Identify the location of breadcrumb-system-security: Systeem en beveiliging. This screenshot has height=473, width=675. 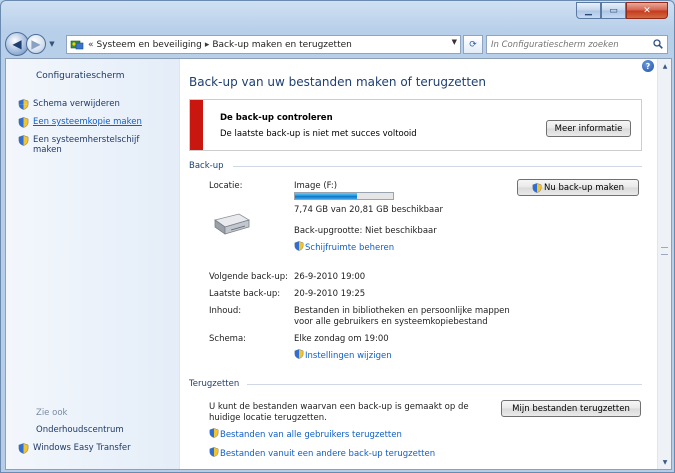
(149, 45).